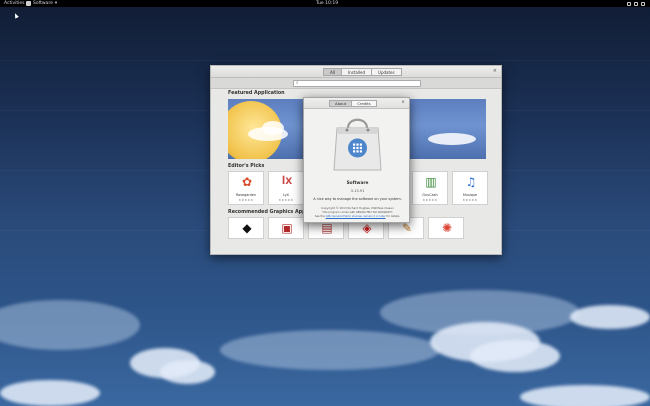  What do you see at coordinates (341, 103) in the screenshot?
I see `tab-about: About` at bounding box center [341, 103].